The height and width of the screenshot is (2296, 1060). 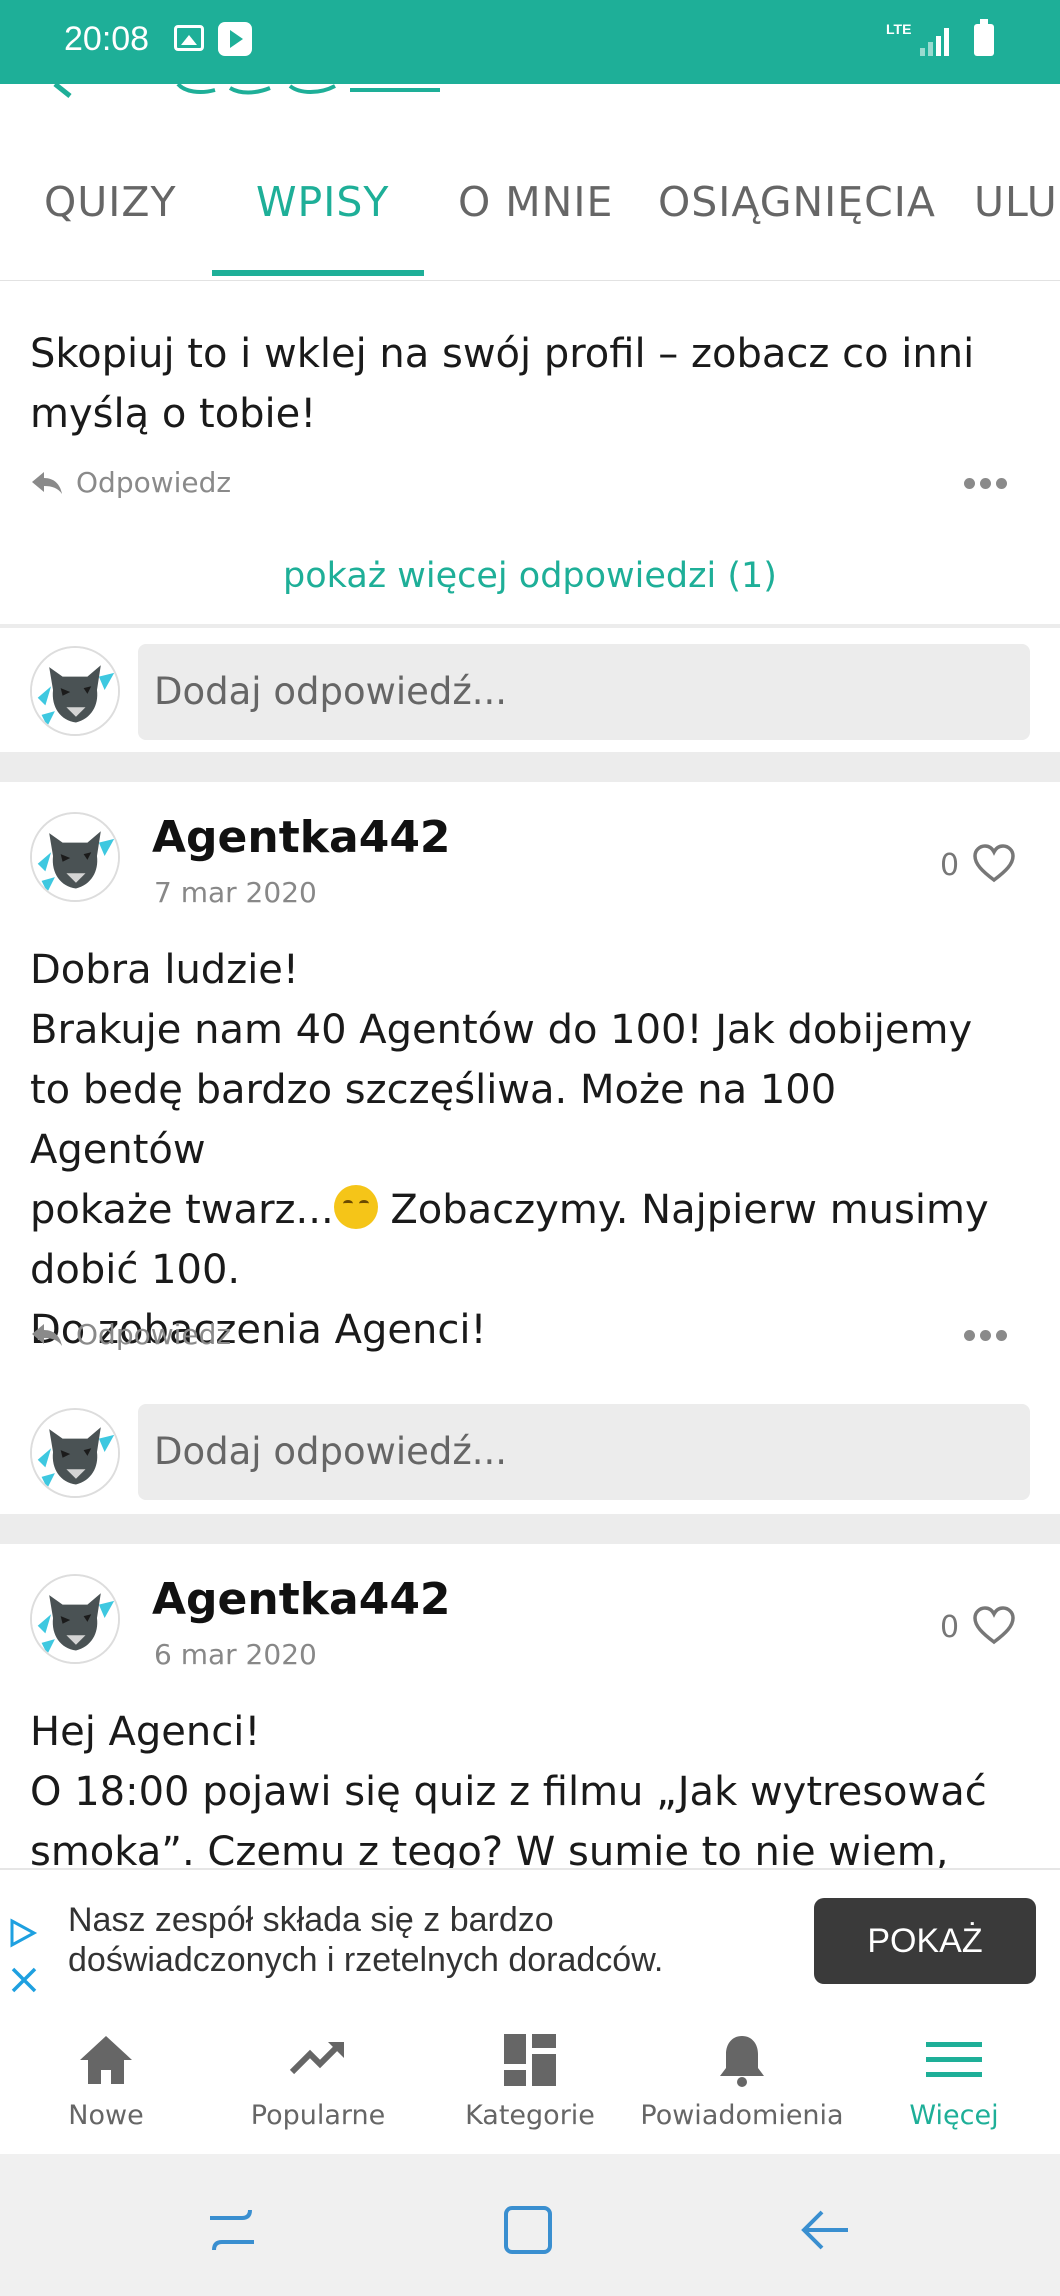 What do you see at coordinates (318, 273) in the screenshot?
I see `active-tab-indicator` at bounding box center [318, 273].